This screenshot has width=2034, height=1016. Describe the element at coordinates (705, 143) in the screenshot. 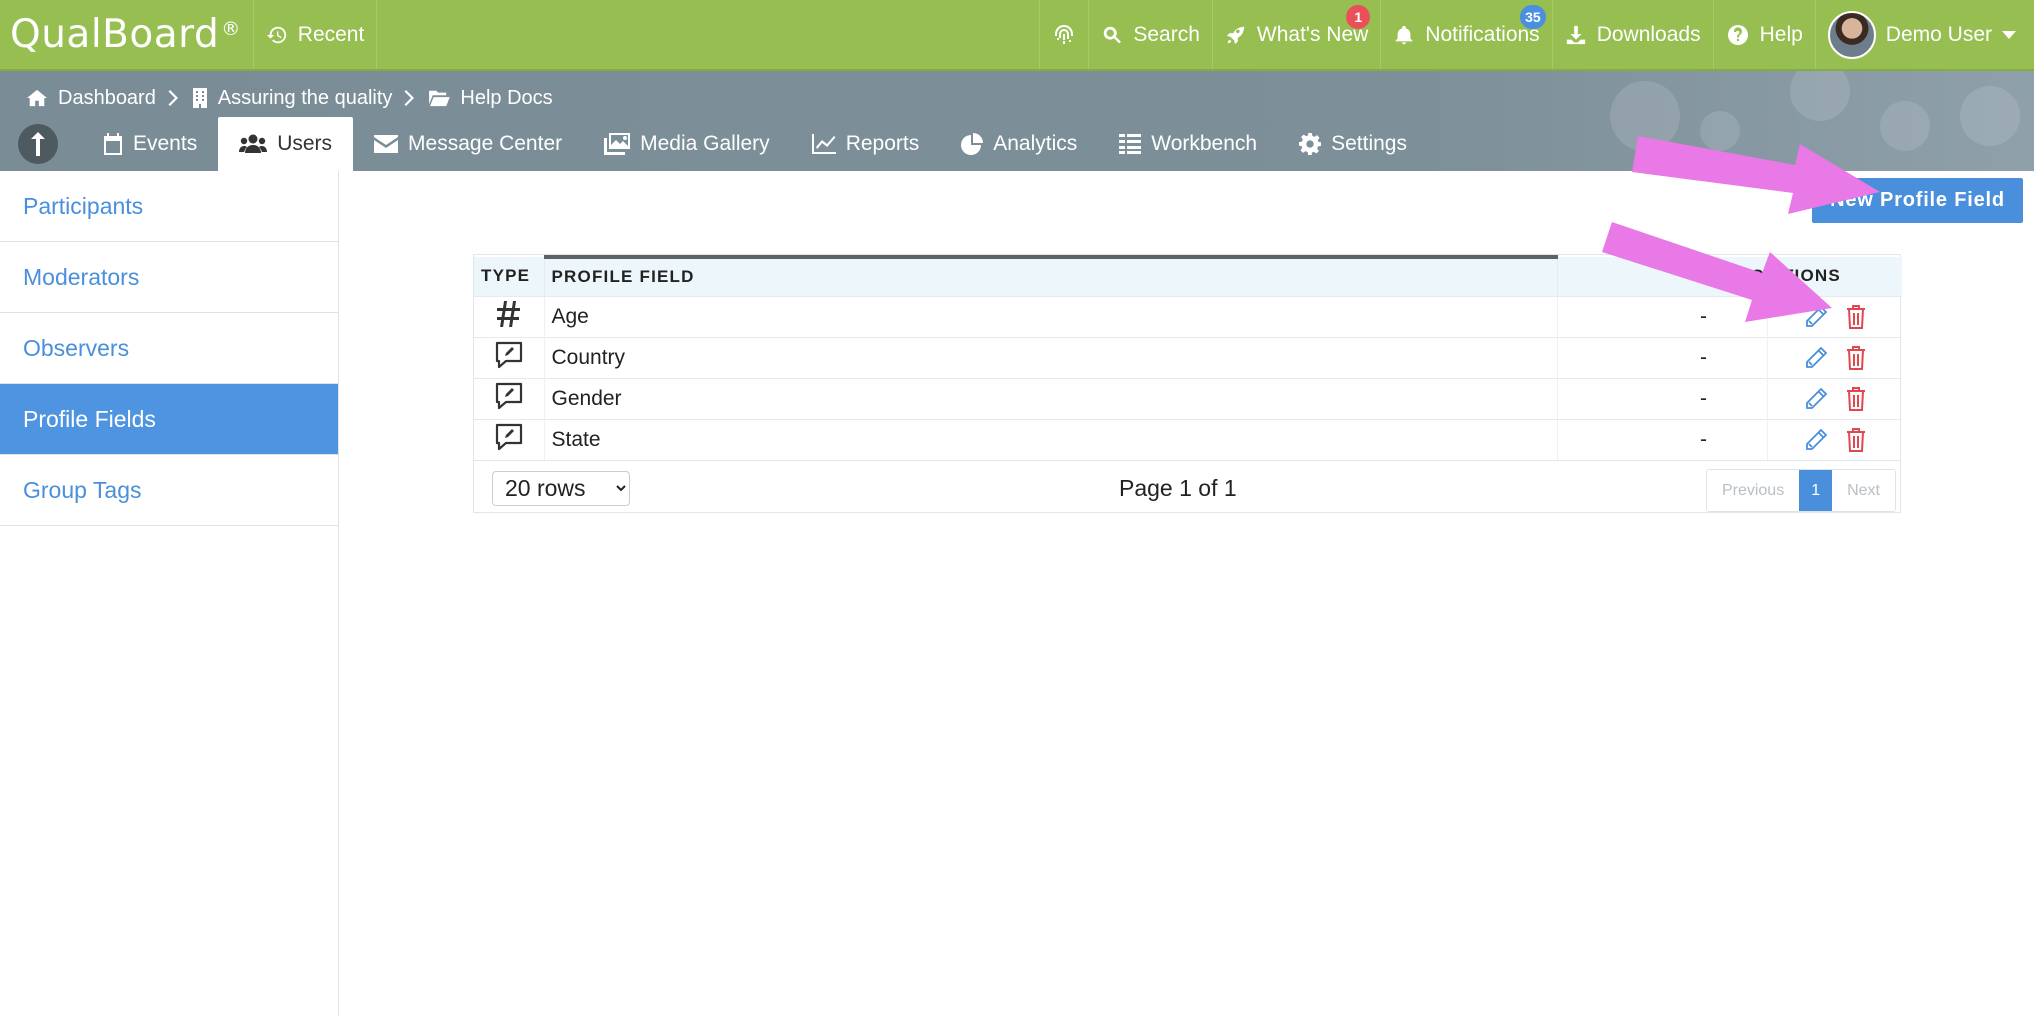

I see `tab-media-gallery-label: Media Gallery` at that location.